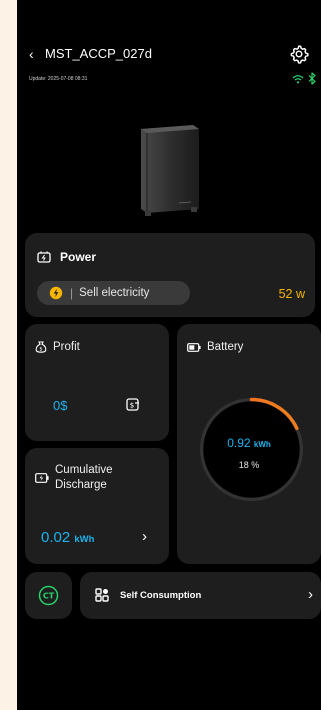  I want to click on power-mode-label: Sell electricity, so click(114, 293).